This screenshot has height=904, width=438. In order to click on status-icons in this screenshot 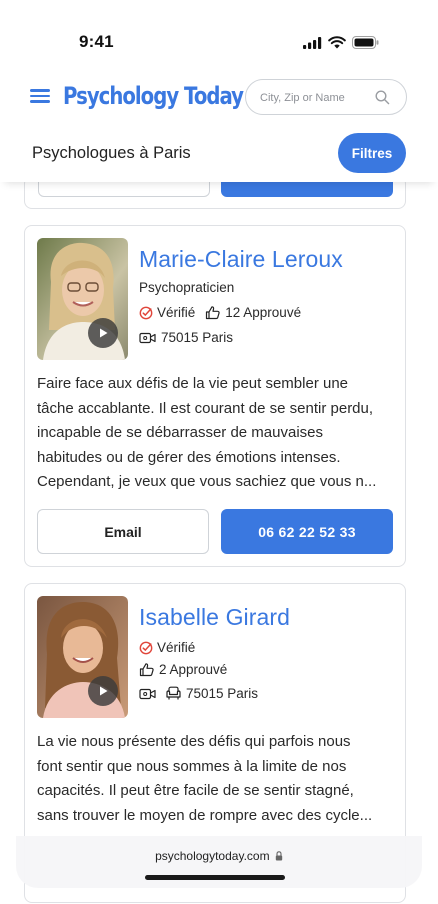, I will do `click(341, 42)`.